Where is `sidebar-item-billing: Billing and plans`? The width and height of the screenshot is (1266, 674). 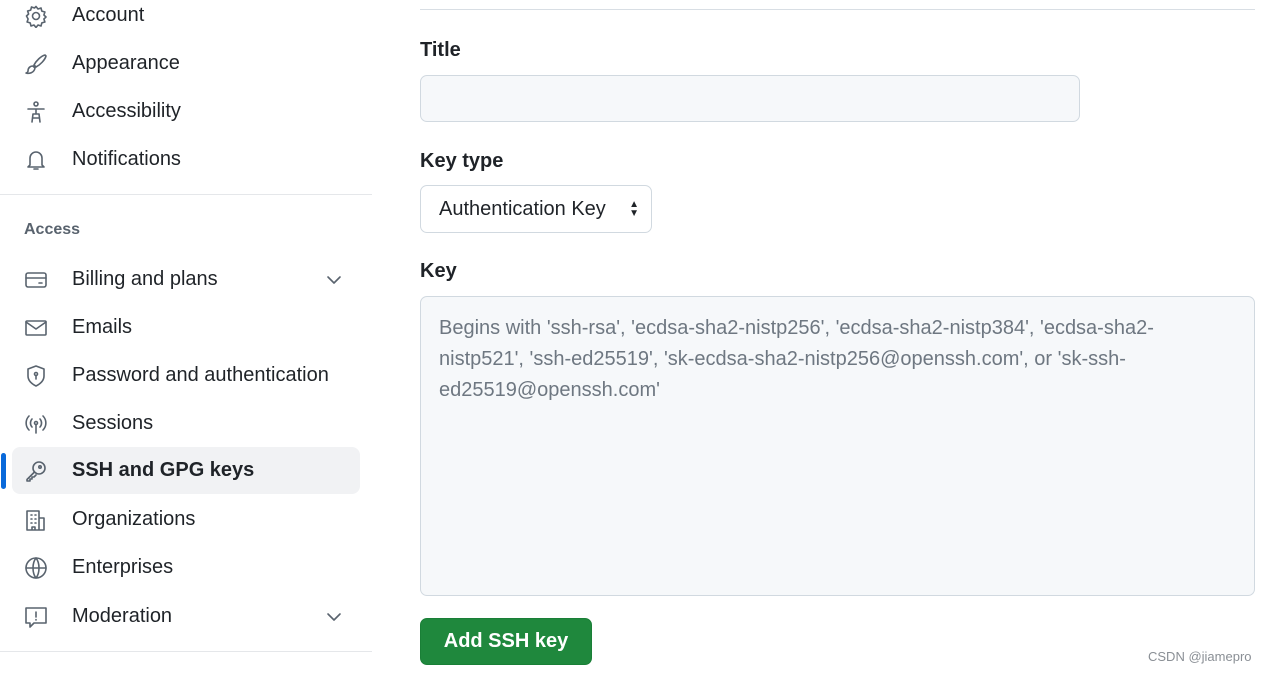 sidebar-item-billing: Billing and plans is located at coordinates (186, 279).